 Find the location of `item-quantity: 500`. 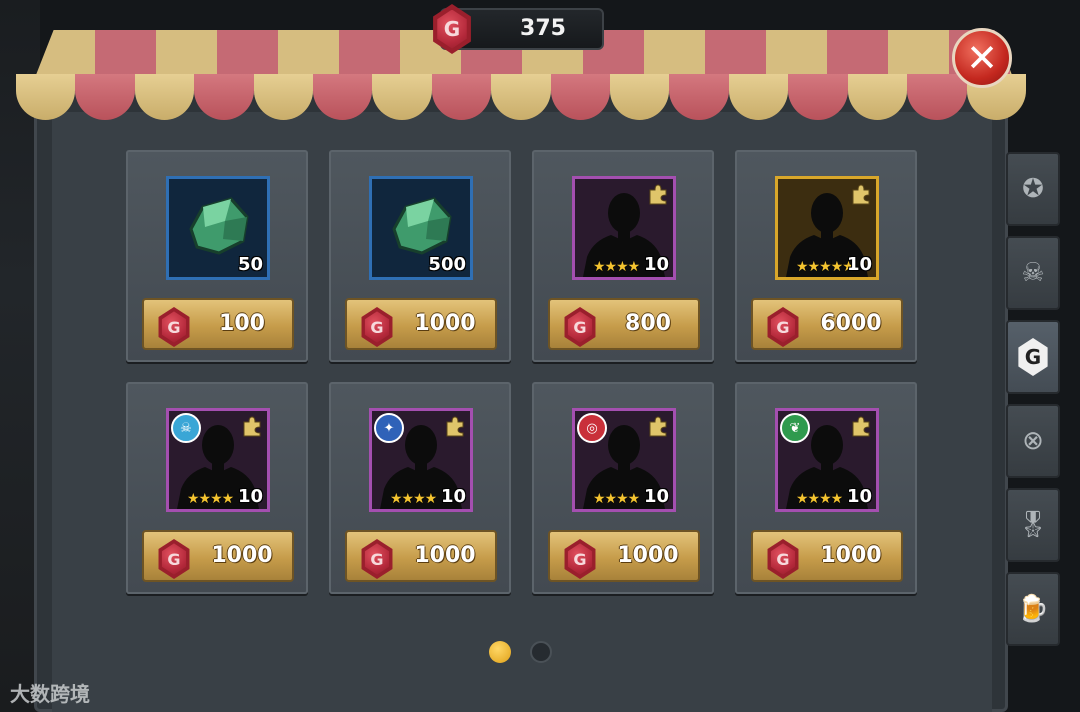

item-quantity: 500 is located at coordinates (447, 264).